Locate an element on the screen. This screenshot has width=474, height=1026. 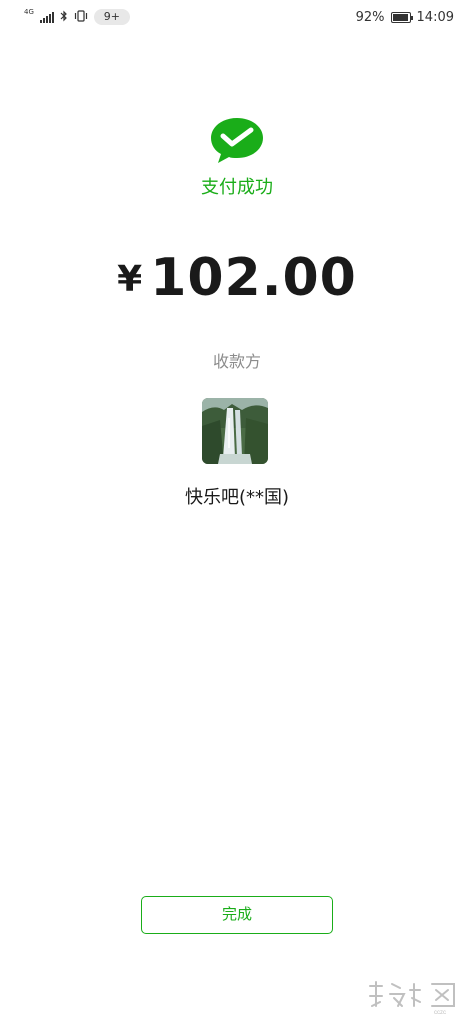
payment-success-title: 支付成功 is located at coordinates (237, 187).